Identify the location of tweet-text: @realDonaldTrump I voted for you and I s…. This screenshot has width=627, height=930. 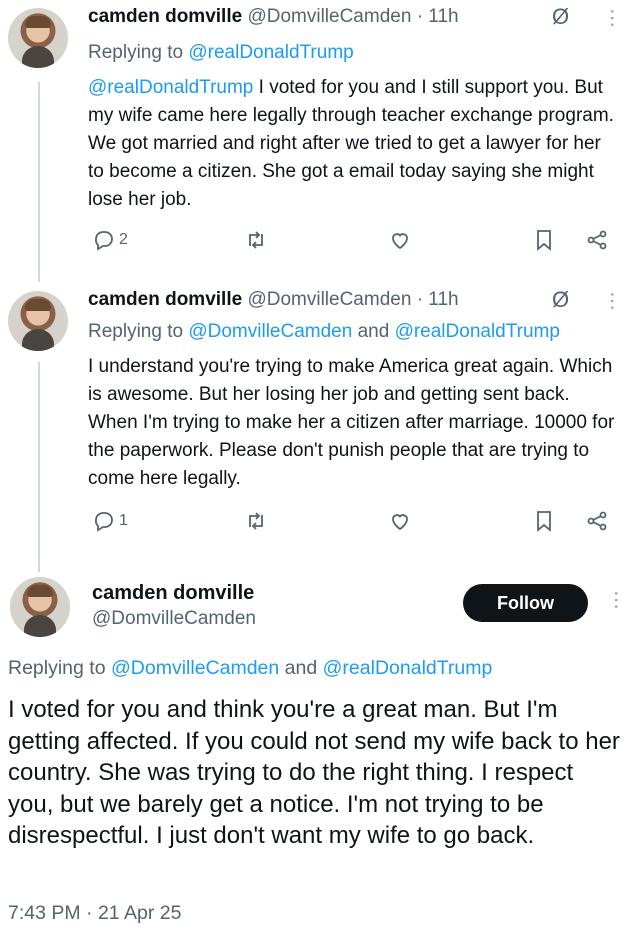
(353, 144).